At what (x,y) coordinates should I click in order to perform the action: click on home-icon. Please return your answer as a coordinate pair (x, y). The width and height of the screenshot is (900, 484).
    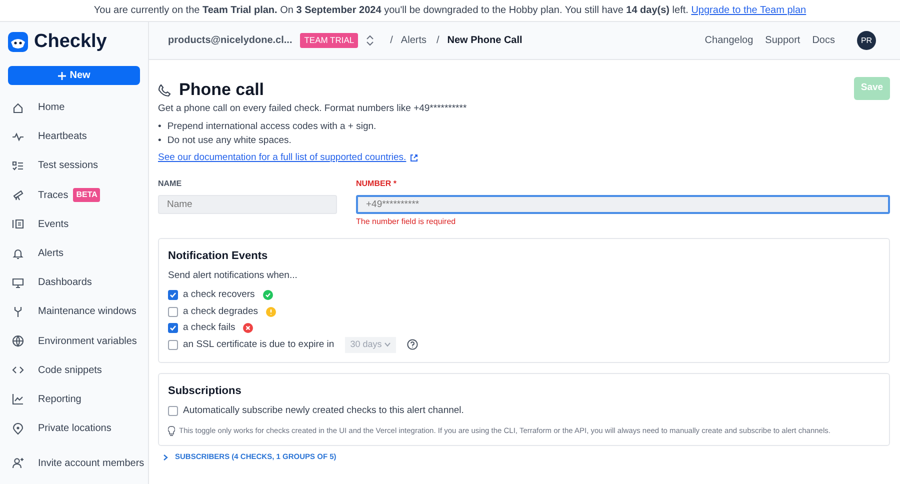
    Looking at the image, I should click on (18, 108).